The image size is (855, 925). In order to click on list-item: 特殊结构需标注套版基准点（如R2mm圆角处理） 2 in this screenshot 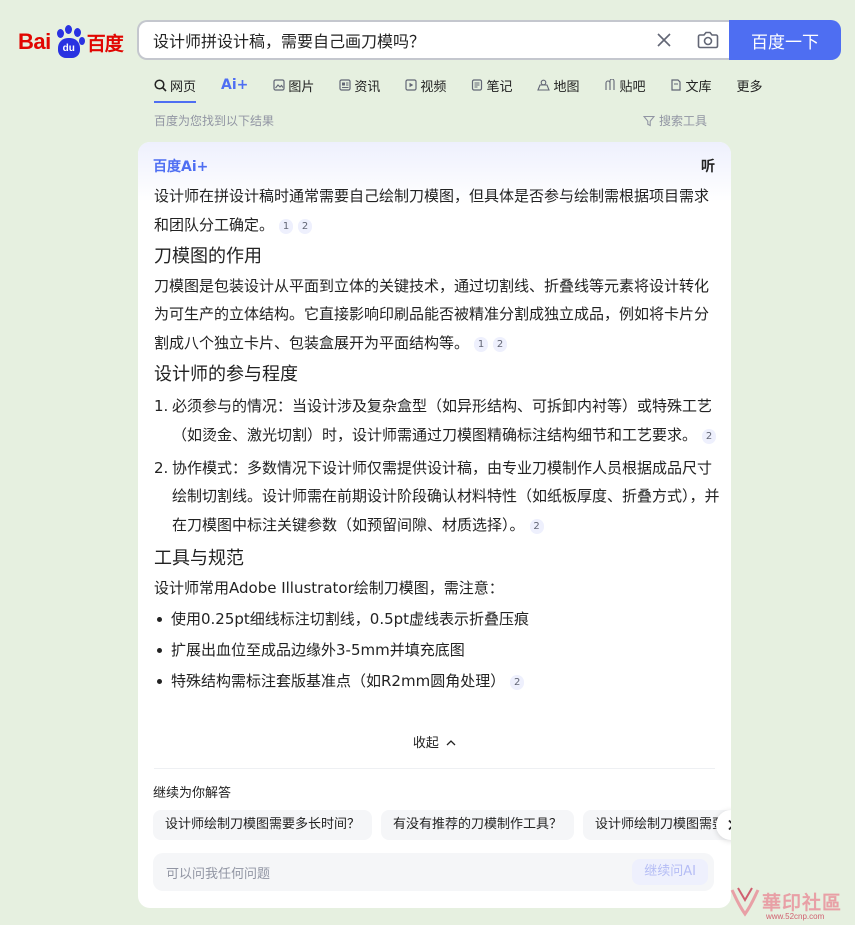, I will do `click(437, 681)`.